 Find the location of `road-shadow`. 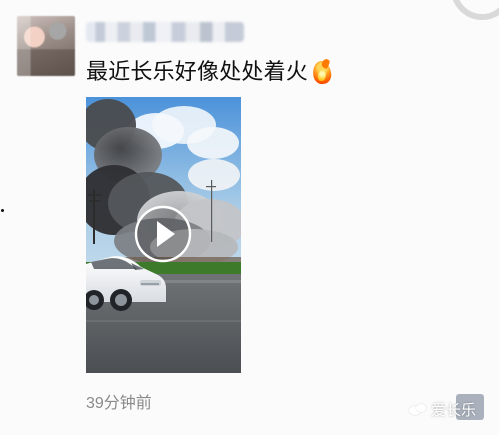

road-shadow is located at coordinates (163, 321).